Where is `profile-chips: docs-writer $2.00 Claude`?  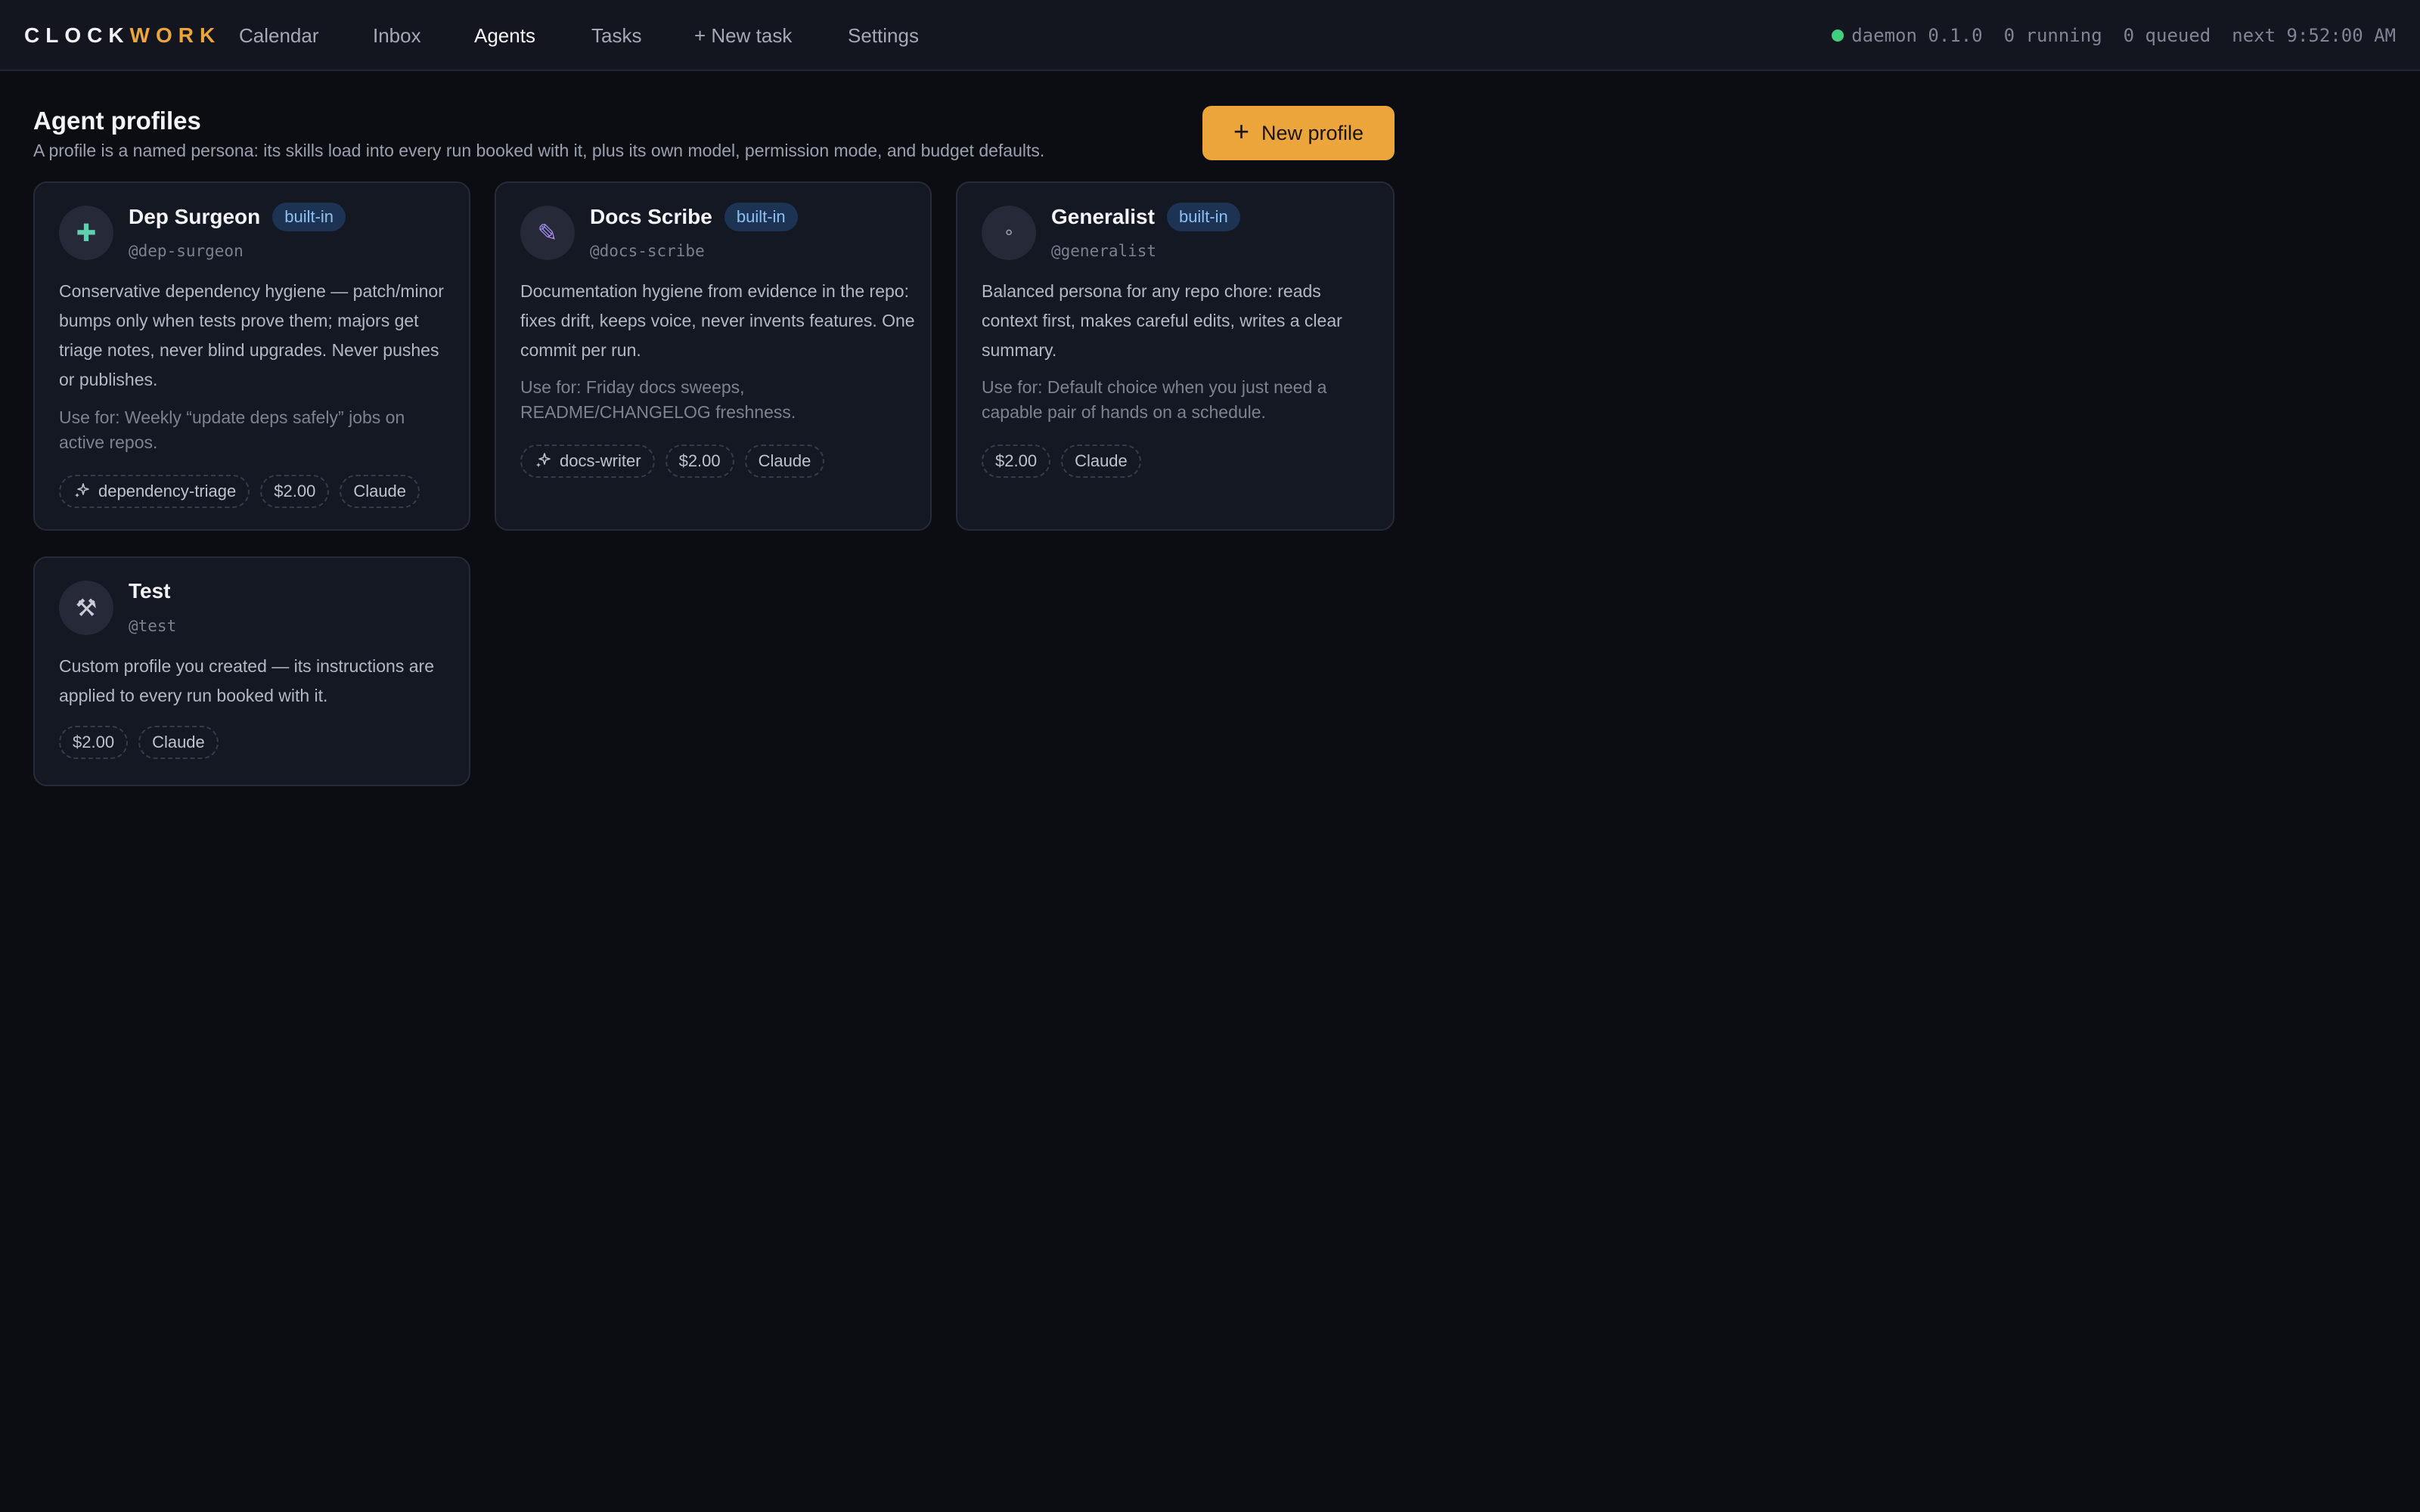 profile-chips: docs-writer $2.00 Claude is located at coordinates (677, 462).